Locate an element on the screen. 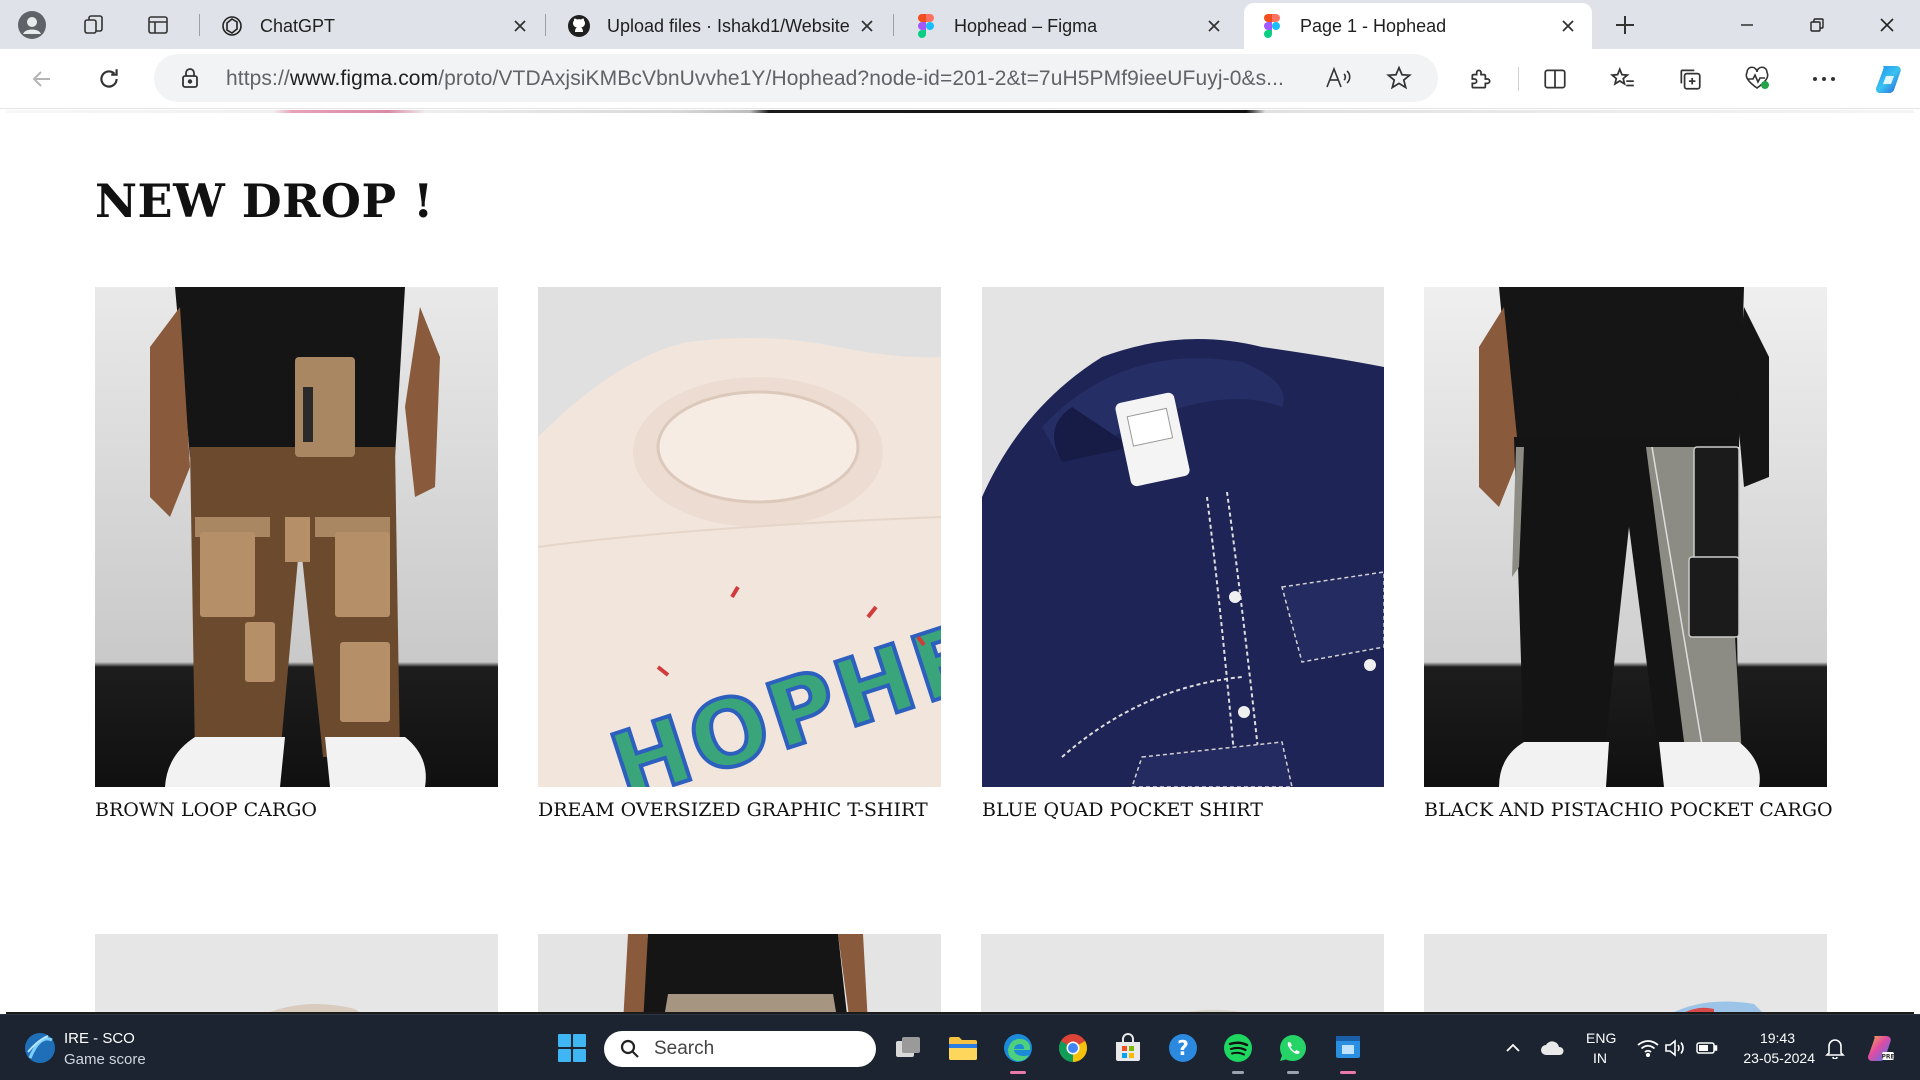  language-line-2: IN is located at coordinates (1600, 1058).